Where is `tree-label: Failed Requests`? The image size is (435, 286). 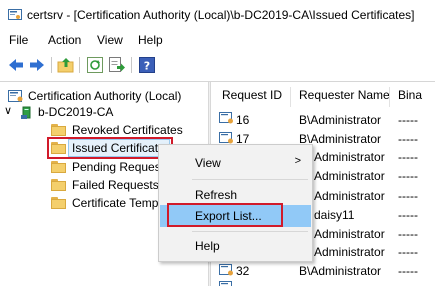 tree-label: Failed Requests is located at coordinates (115, 185).